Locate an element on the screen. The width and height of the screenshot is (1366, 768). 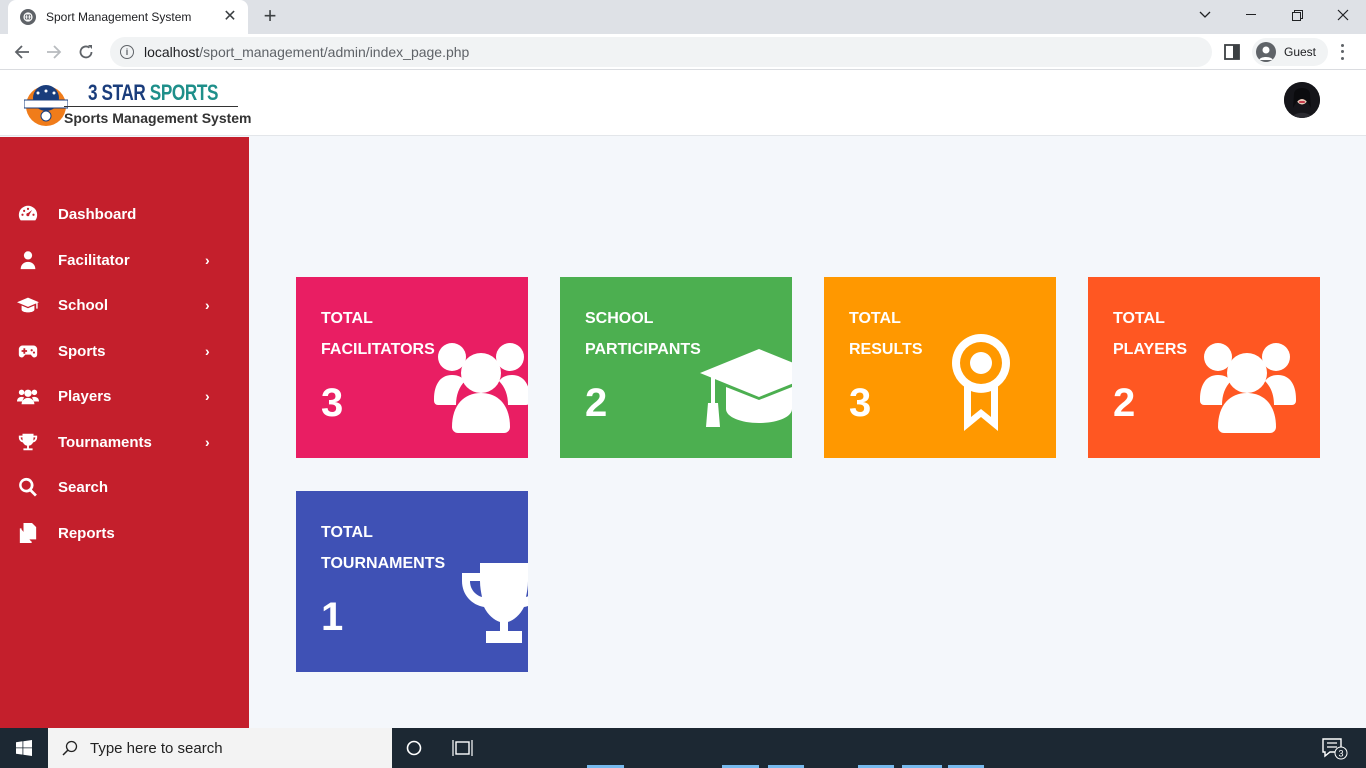
card-total-results: TOTAL RESULTS 3 is located at coordinates (940, 367).